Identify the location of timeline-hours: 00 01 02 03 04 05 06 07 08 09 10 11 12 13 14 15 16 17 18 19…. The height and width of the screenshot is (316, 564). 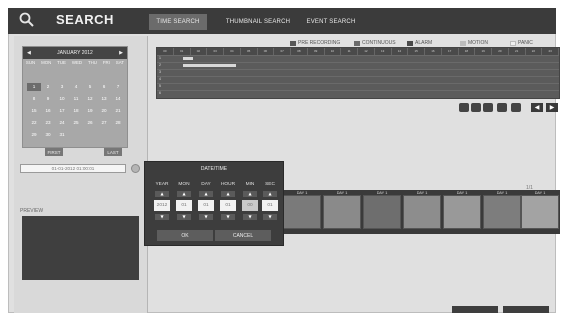
(358, 51).